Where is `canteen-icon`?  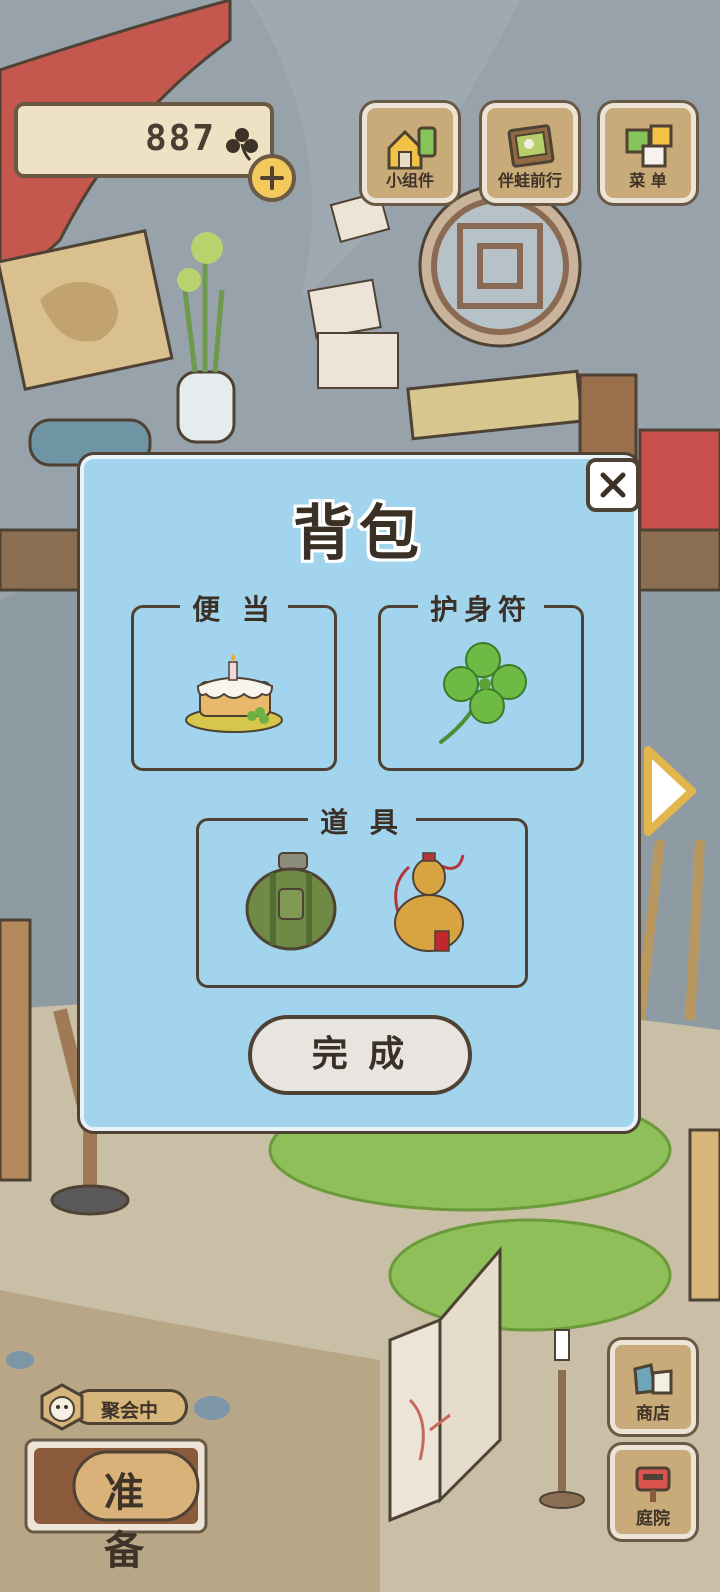 canteen-icon is located at coordinates (291, 901).